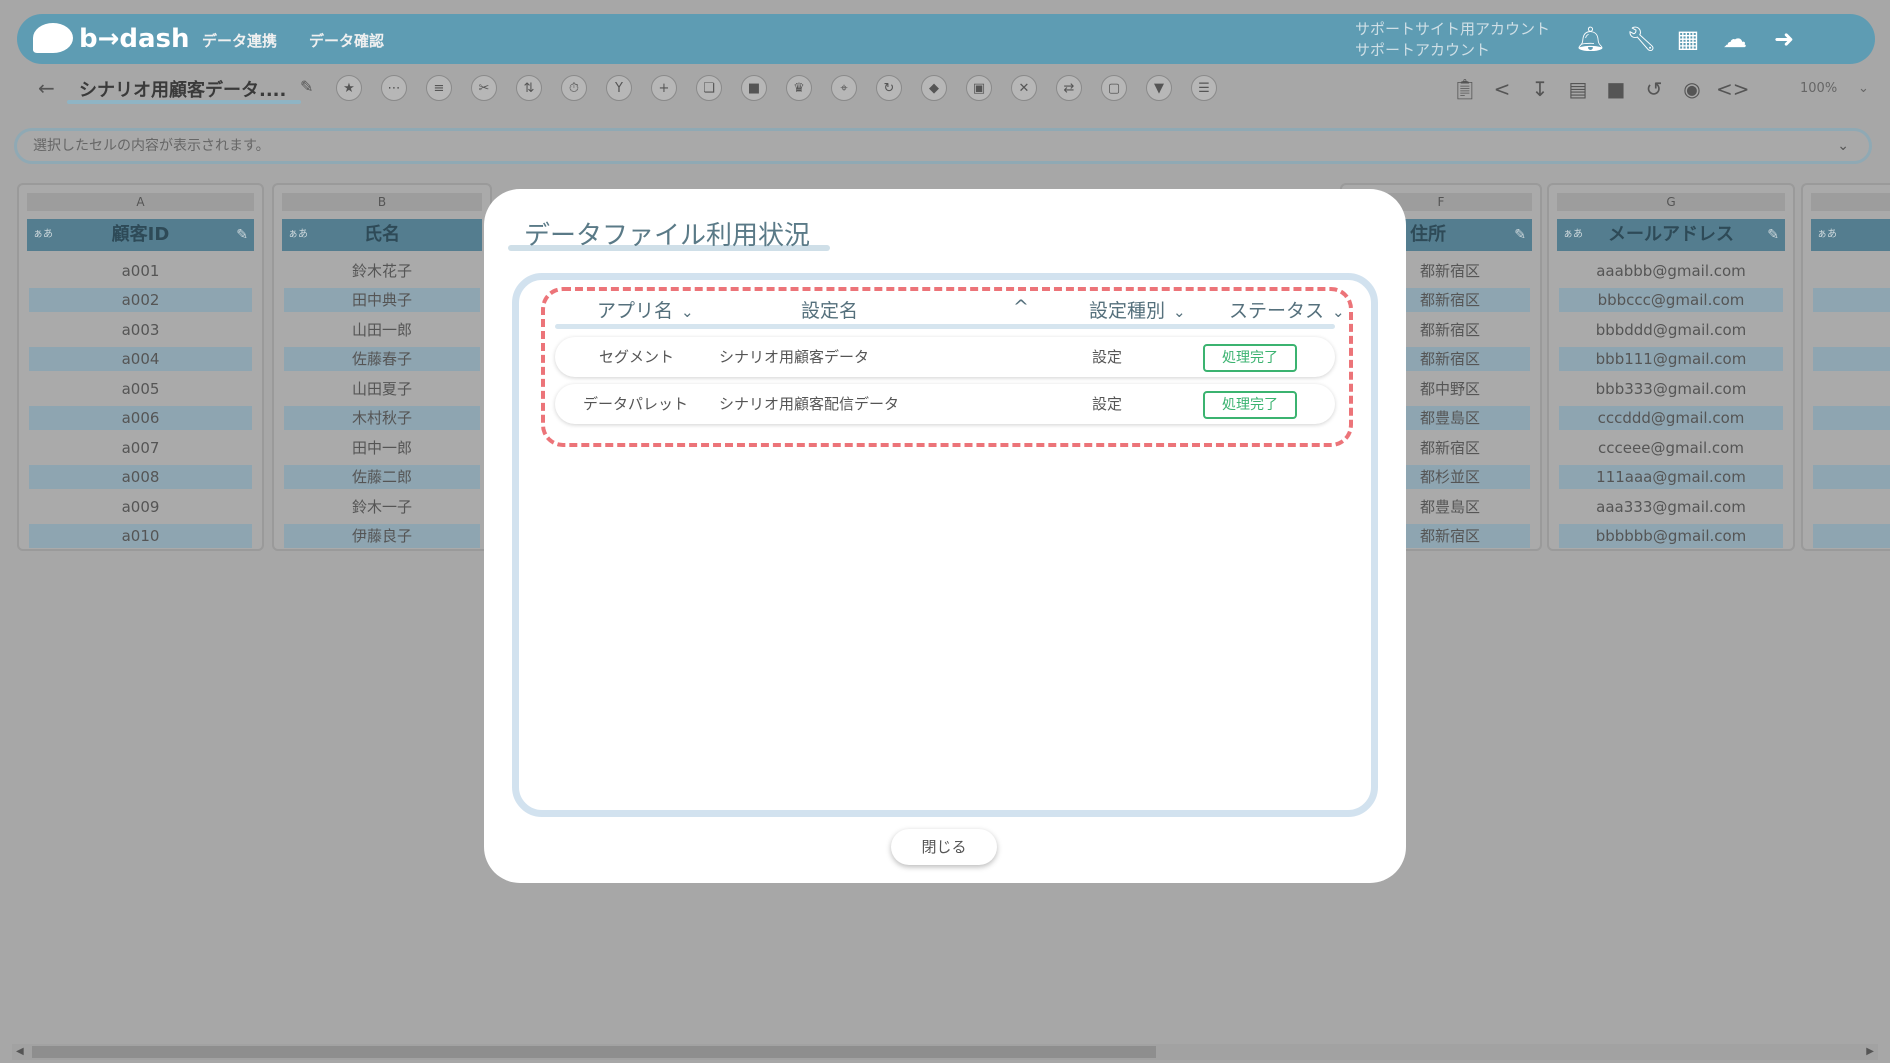 This screenshot has width=1890, height=1063. Describe the element at coordinates (111, 39) in the screenshot. I see `bdash-logo: b→dash` at that location.